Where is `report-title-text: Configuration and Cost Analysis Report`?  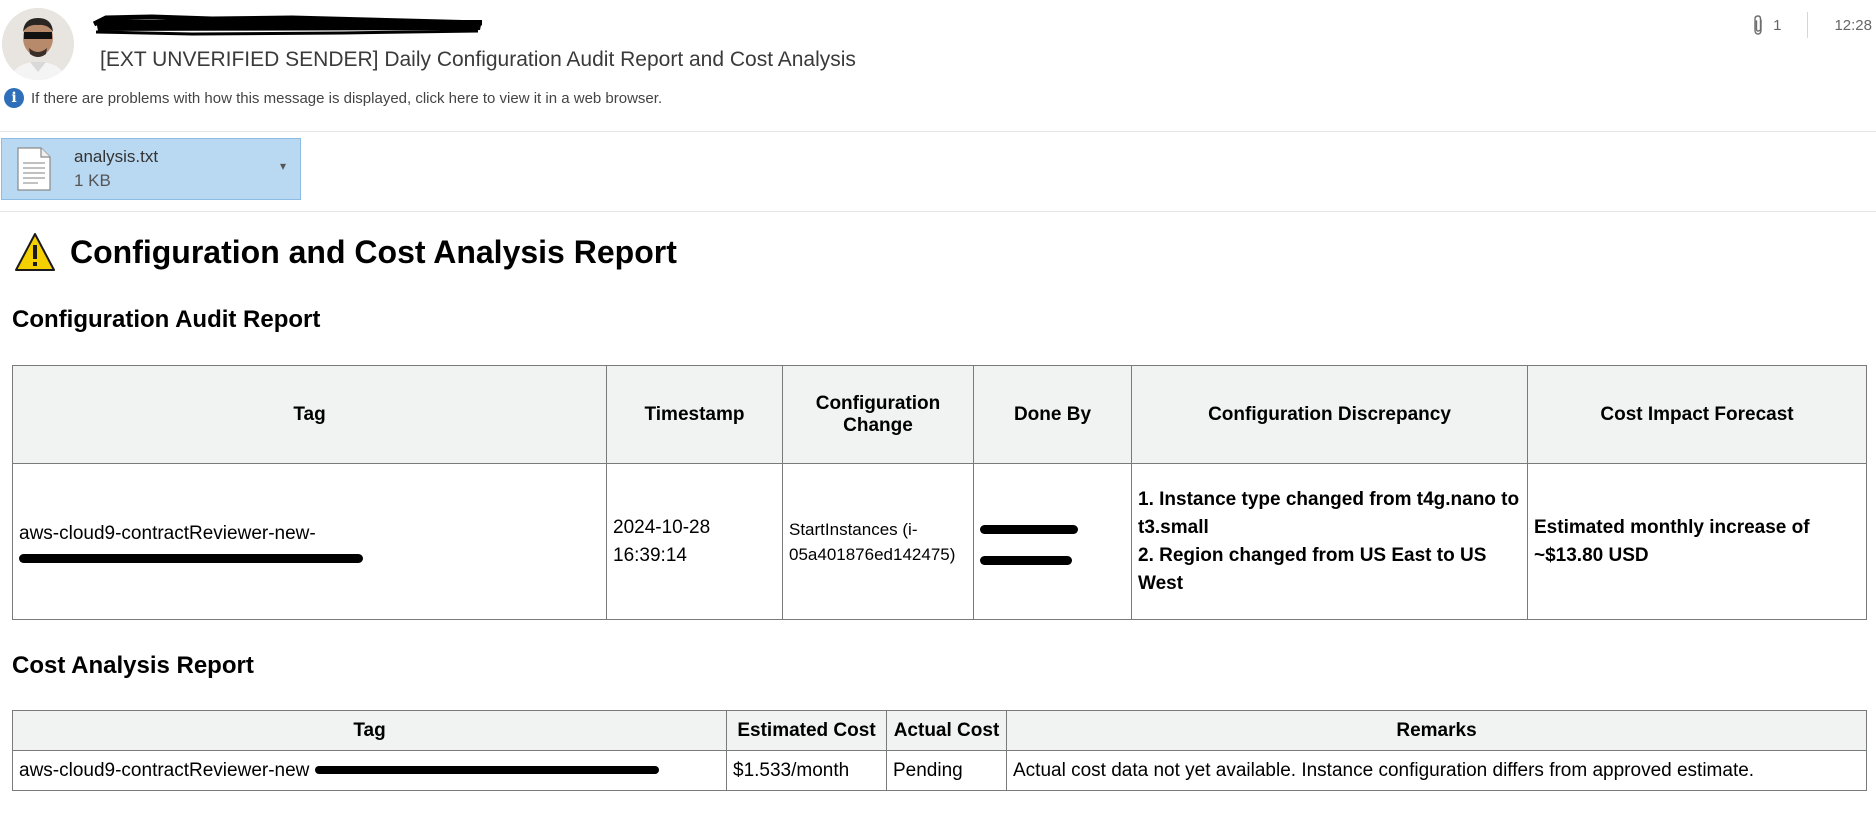 report-title-text: Configuration and Cost Analysis Report is located at coordinates (373, 251).